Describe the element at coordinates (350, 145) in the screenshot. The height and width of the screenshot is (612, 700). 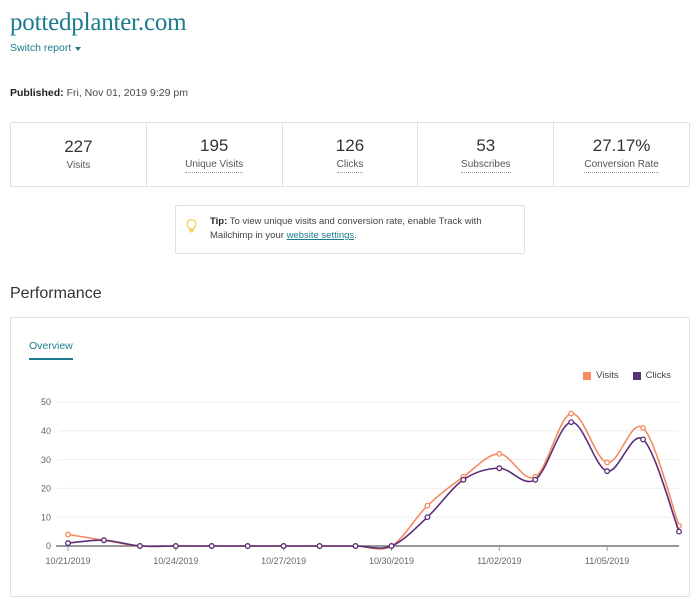
I see `stat-value: 126` at that location.